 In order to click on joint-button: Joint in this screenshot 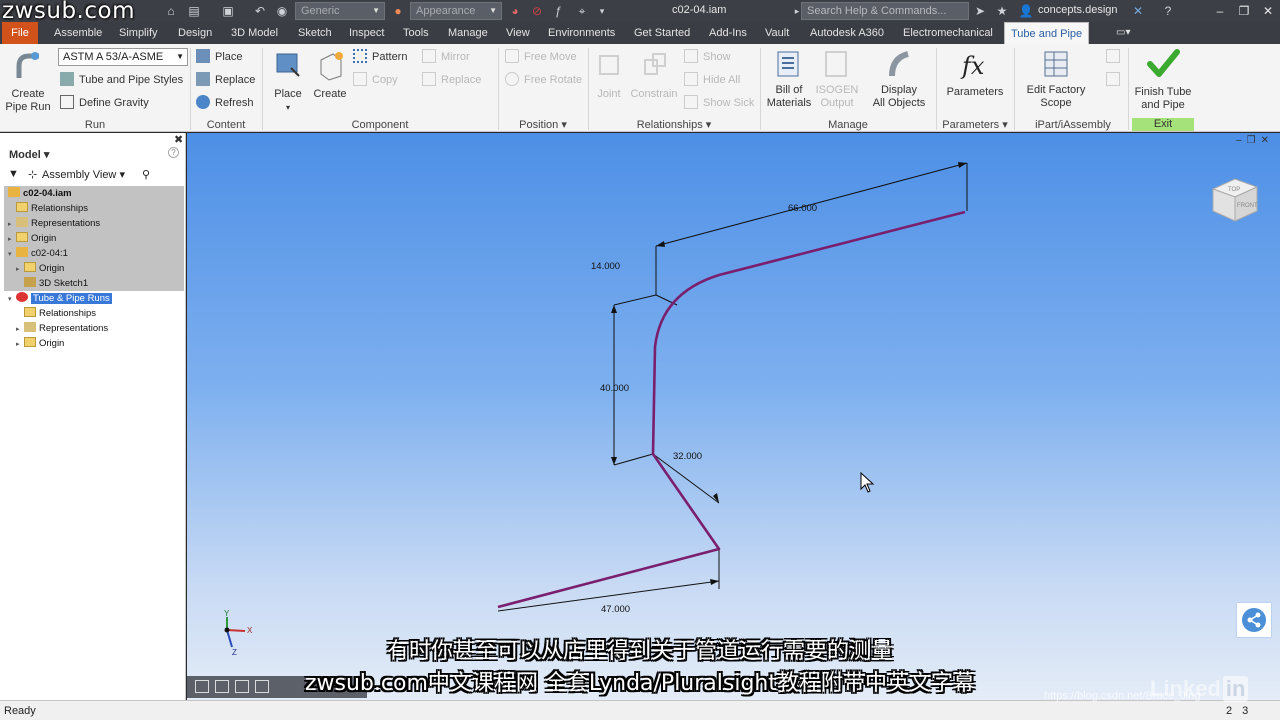, I will do `click(609, 74)`.